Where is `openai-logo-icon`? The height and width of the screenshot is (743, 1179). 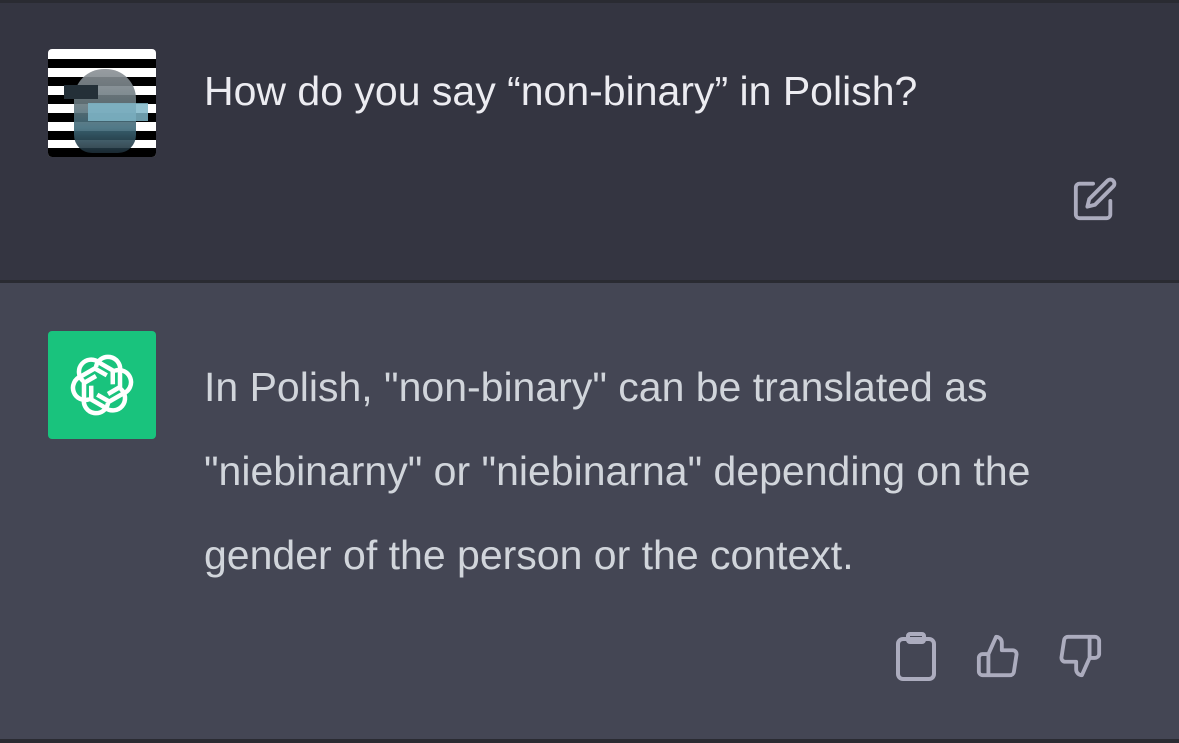
openai-logo-icon is located at coordinates (102, 385).